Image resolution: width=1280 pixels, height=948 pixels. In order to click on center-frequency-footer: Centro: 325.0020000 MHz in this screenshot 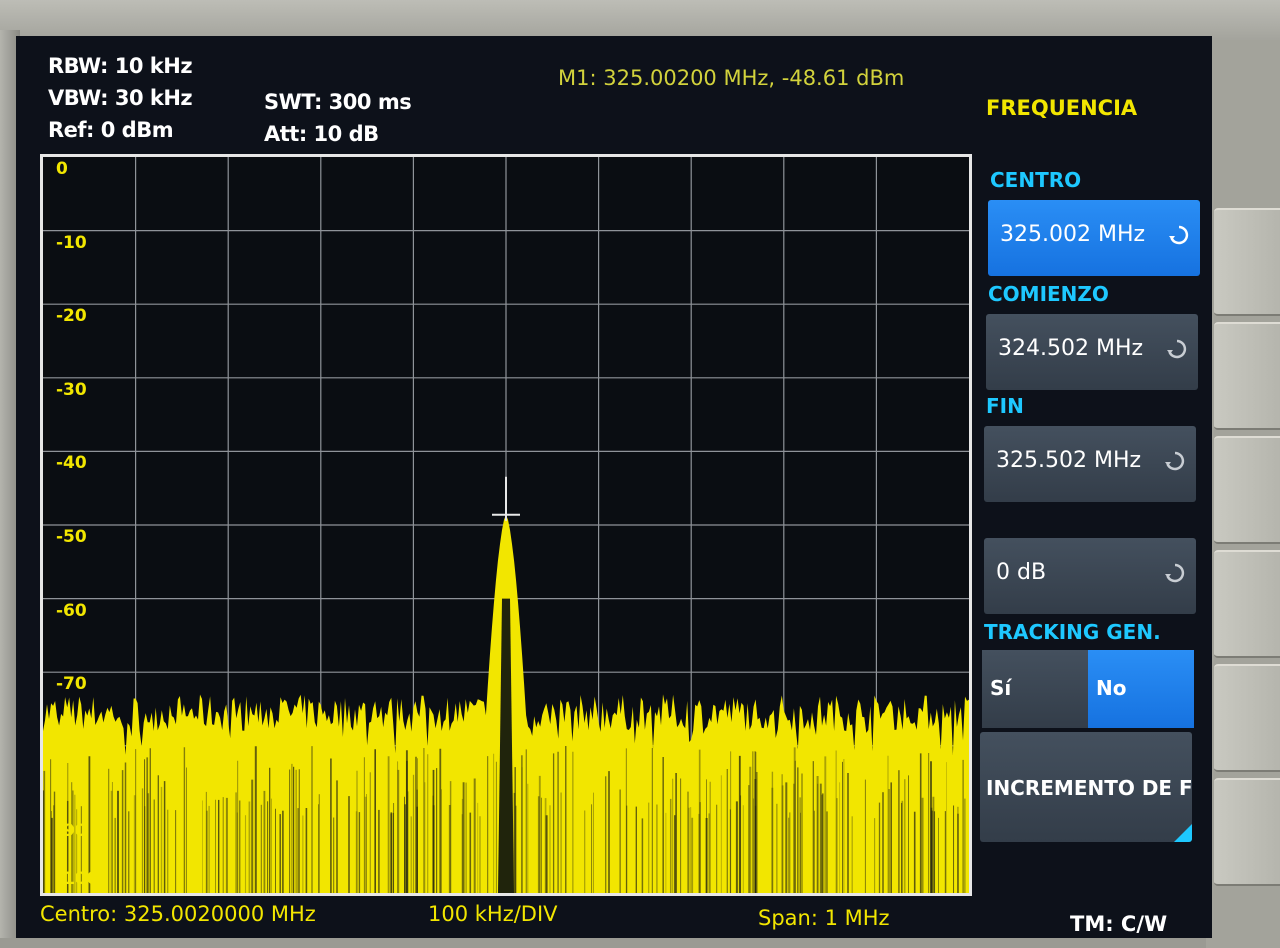, I will do `click(178, 914)`.